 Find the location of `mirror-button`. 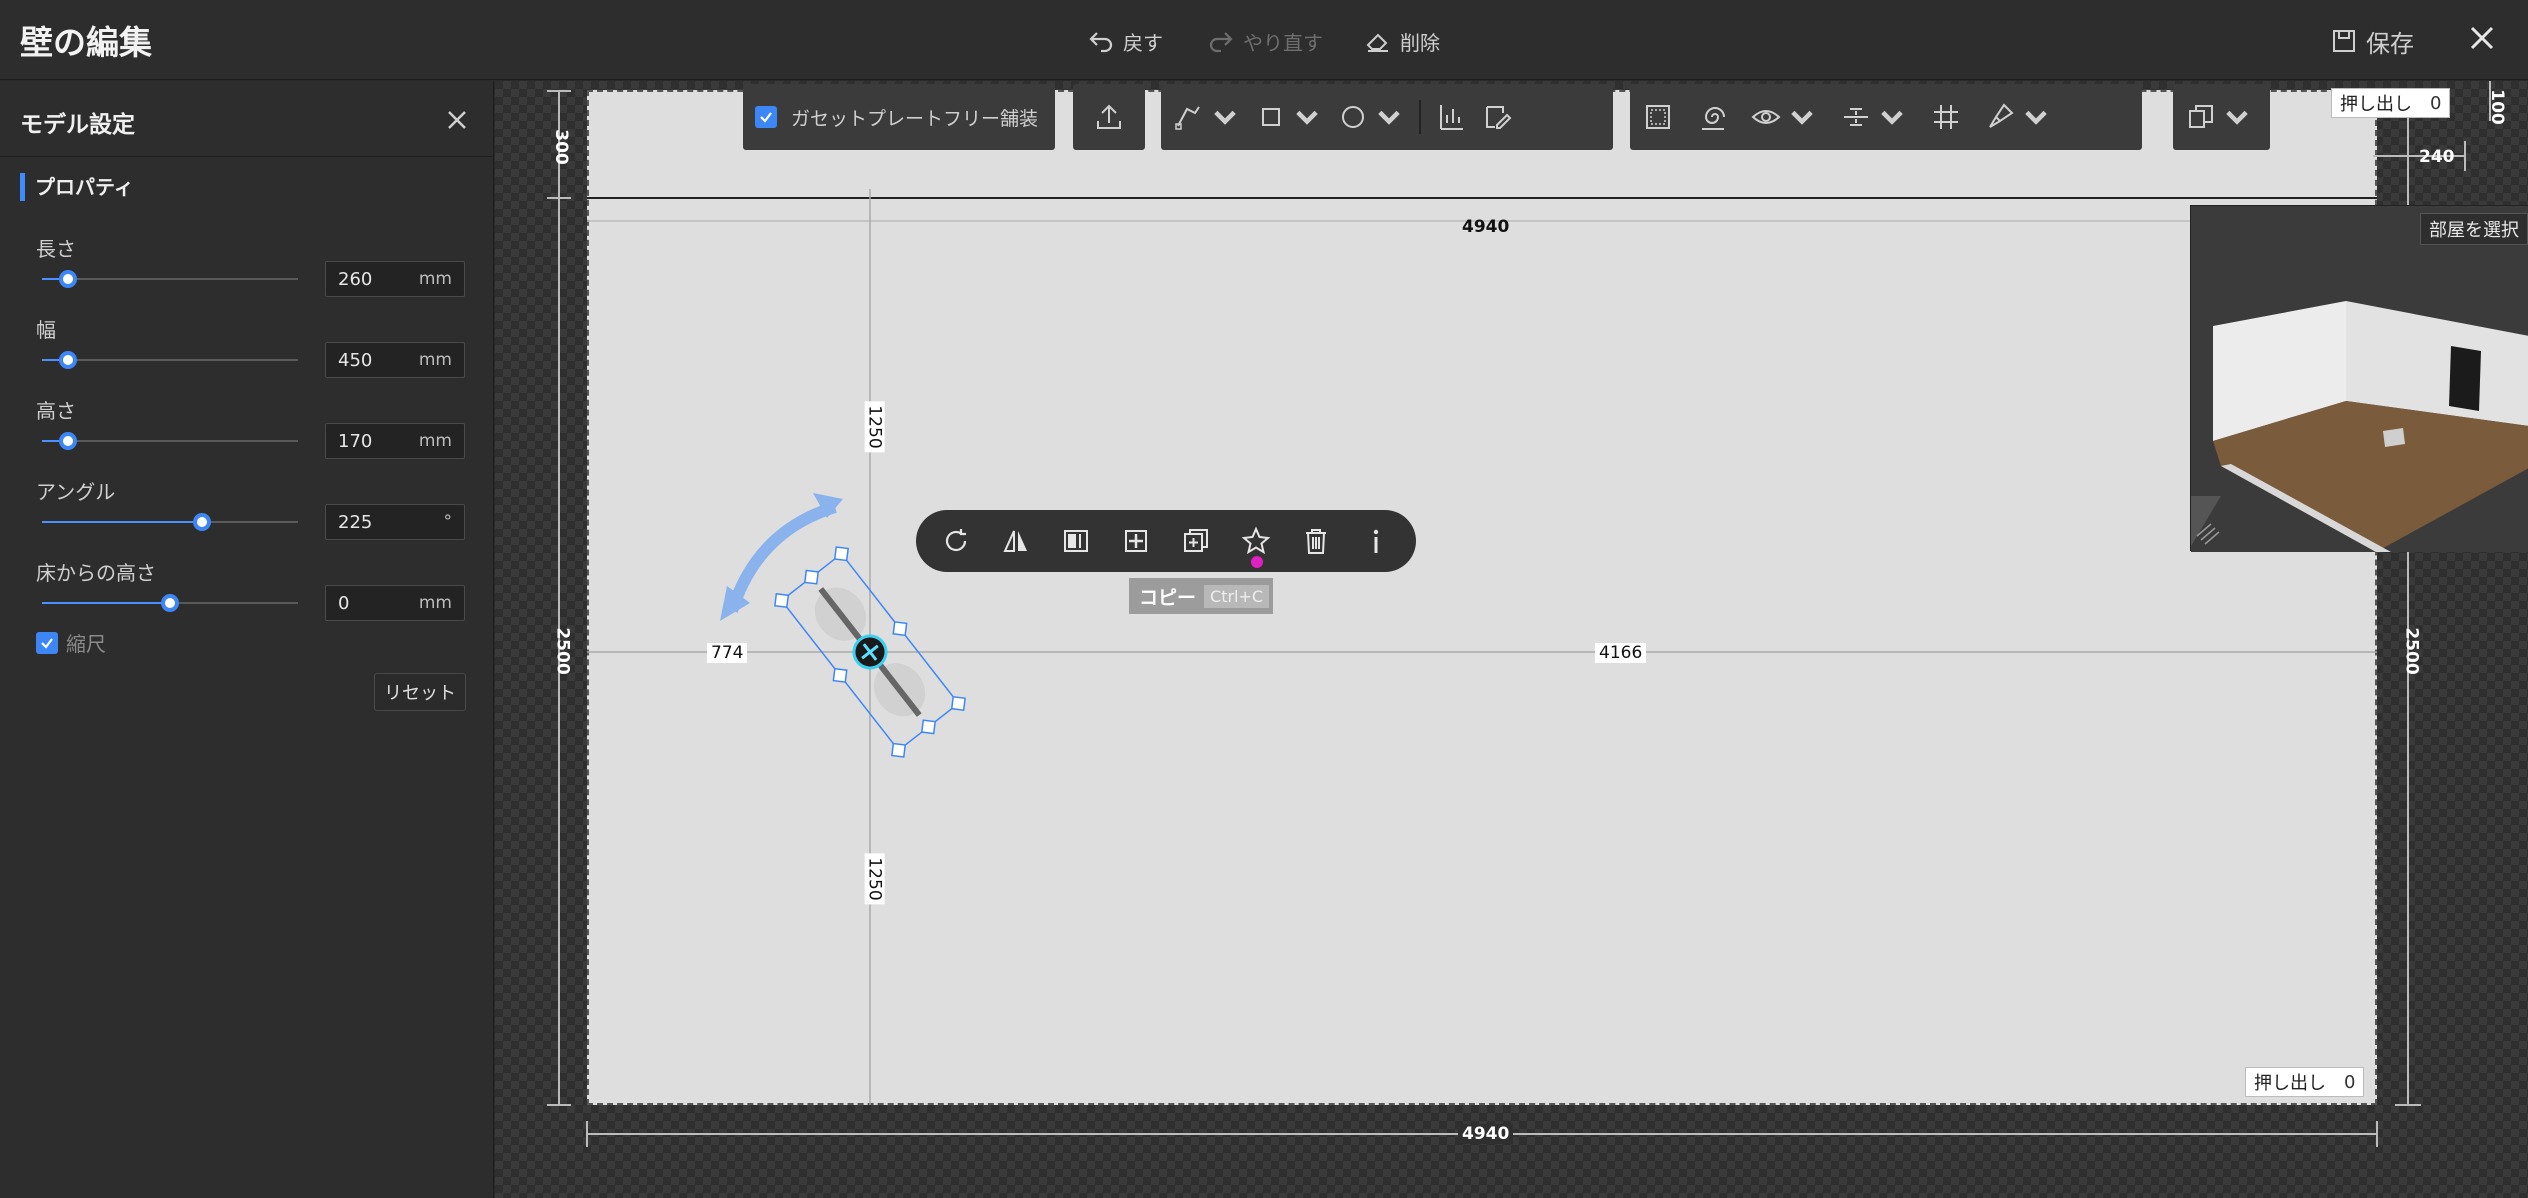

mirror-button is located at coordinates (1016, 541).